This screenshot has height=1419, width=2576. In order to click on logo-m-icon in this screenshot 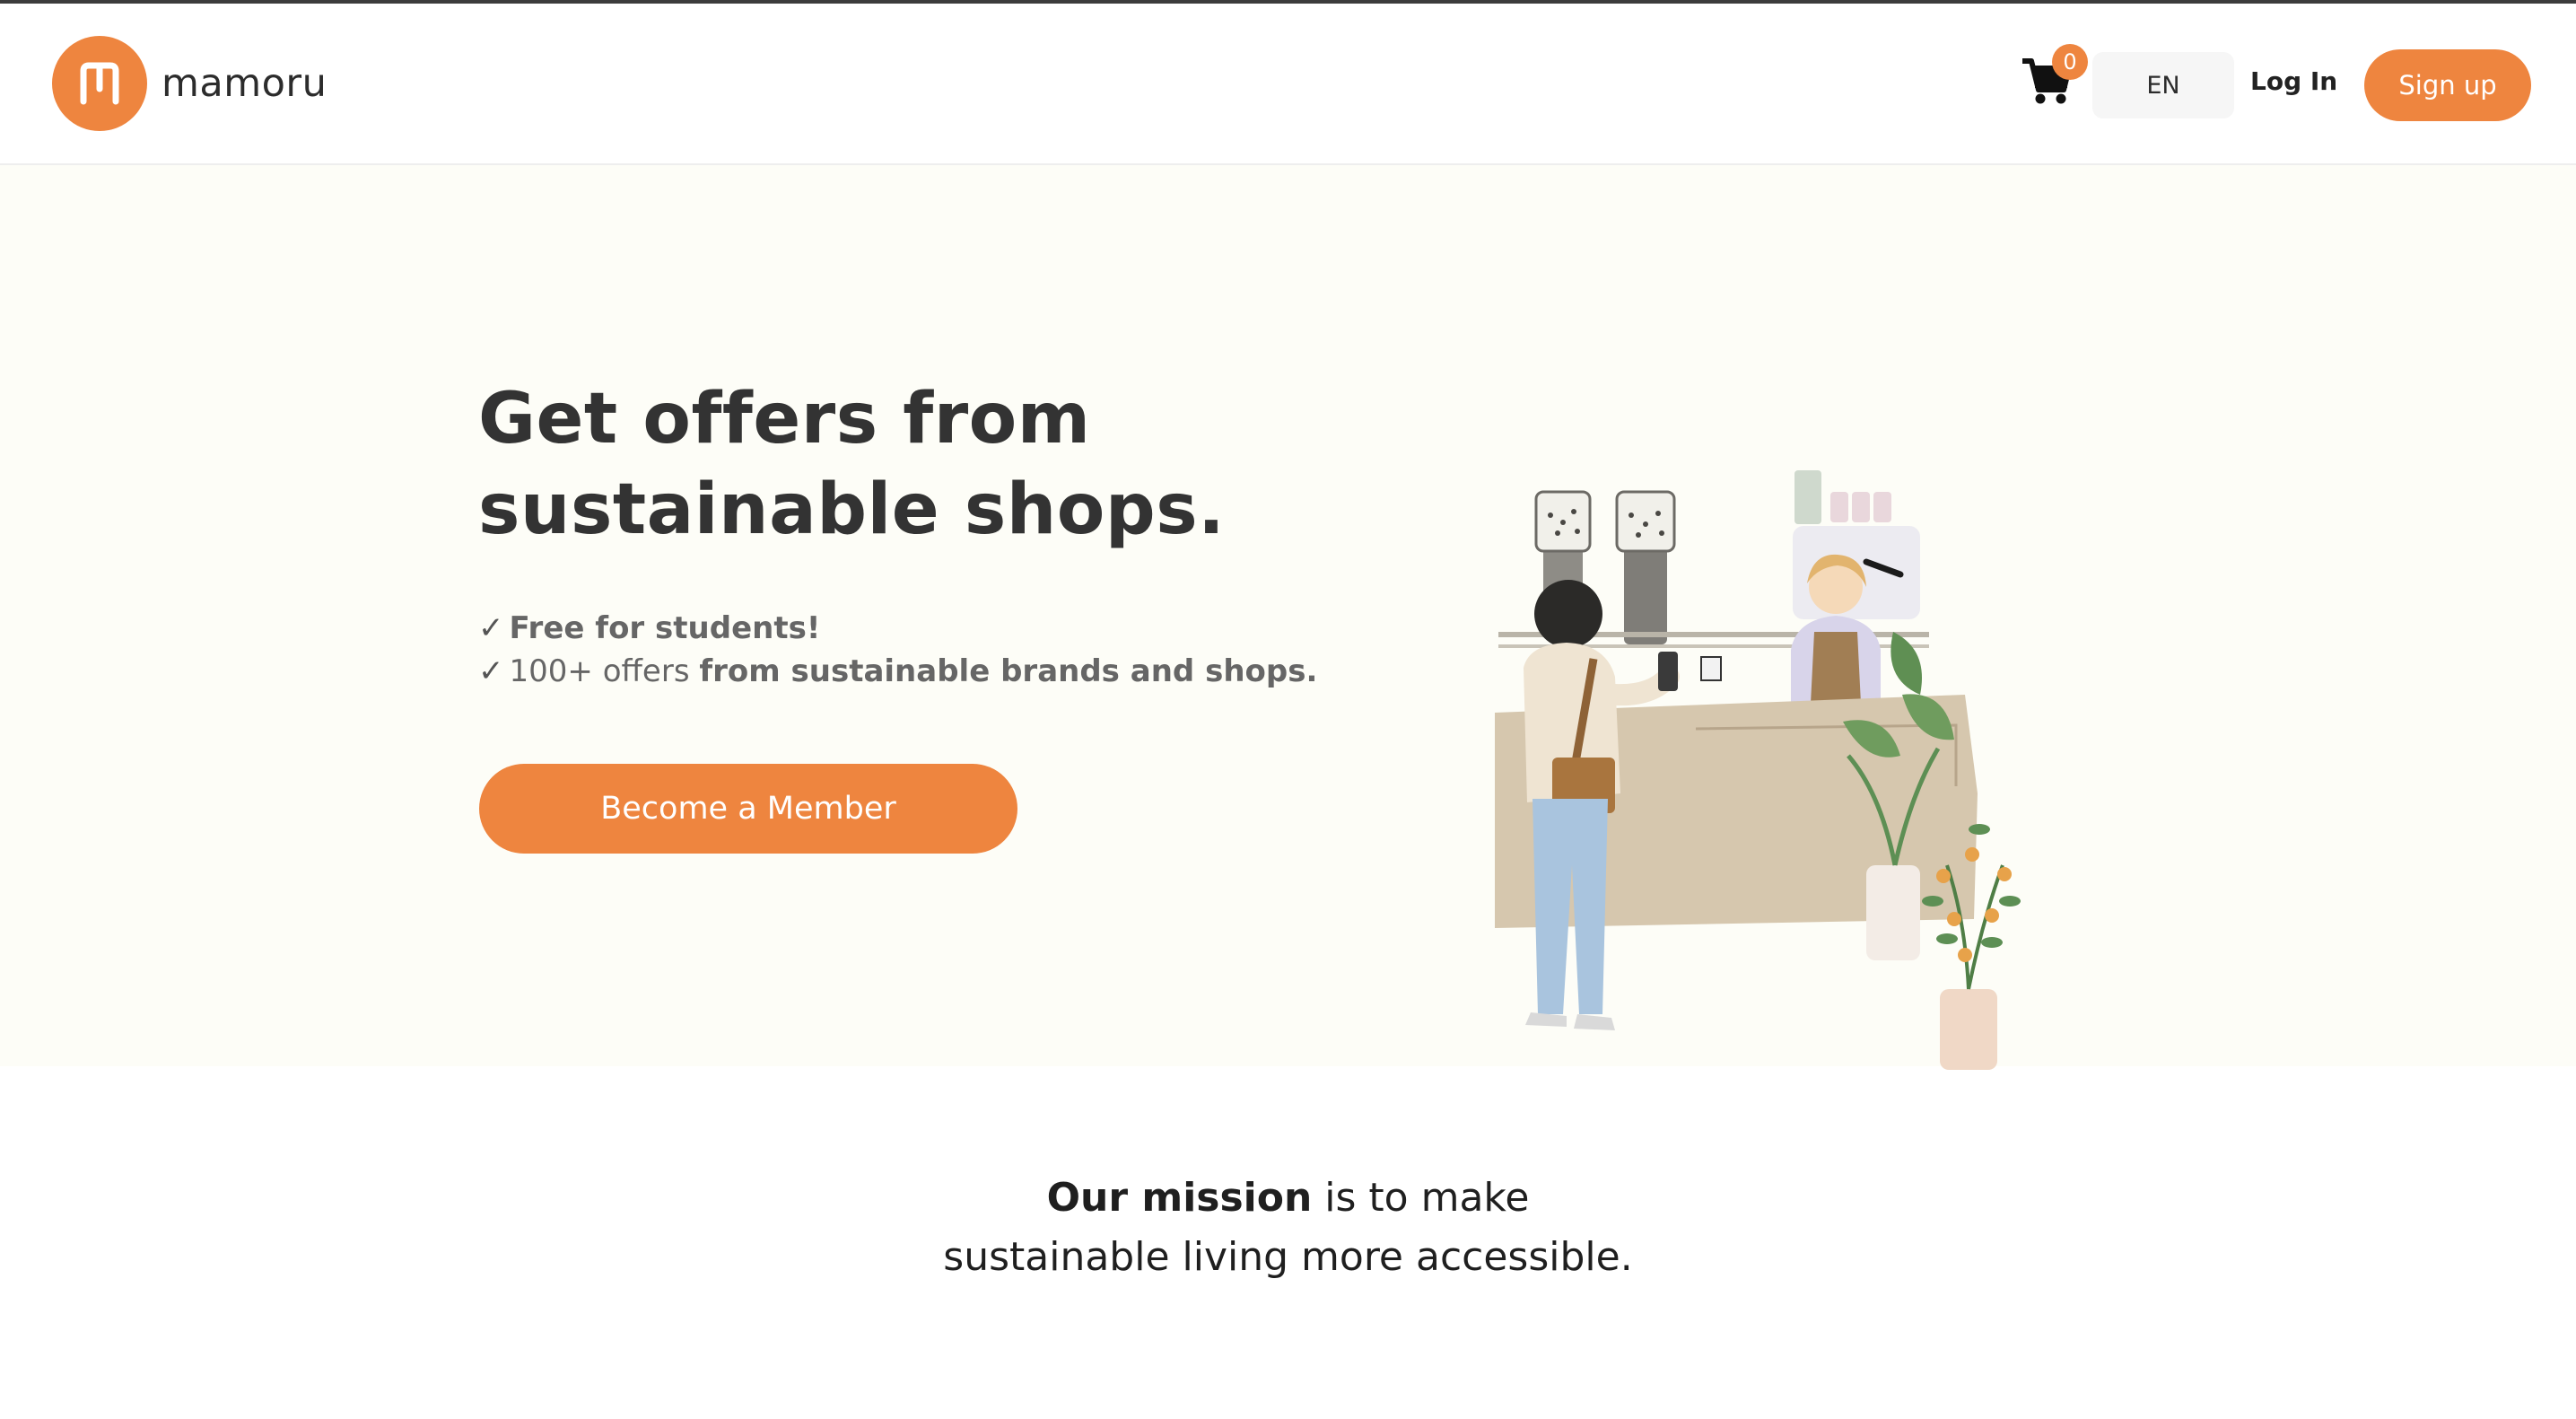, I will do `click(100, 83)`.